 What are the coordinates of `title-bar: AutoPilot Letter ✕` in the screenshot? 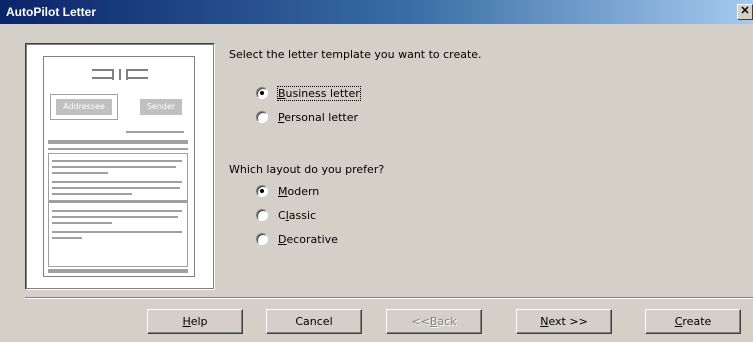 It's located at (376, 12).